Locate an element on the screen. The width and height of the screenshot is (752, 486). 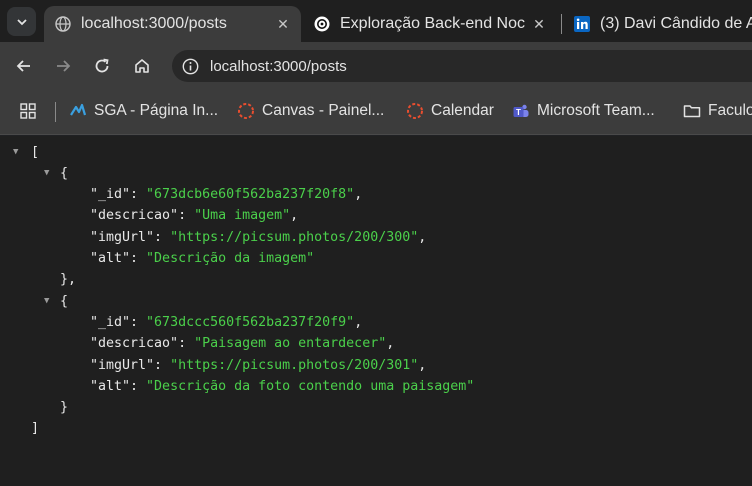
home-button is located at coordinates (142, 66).